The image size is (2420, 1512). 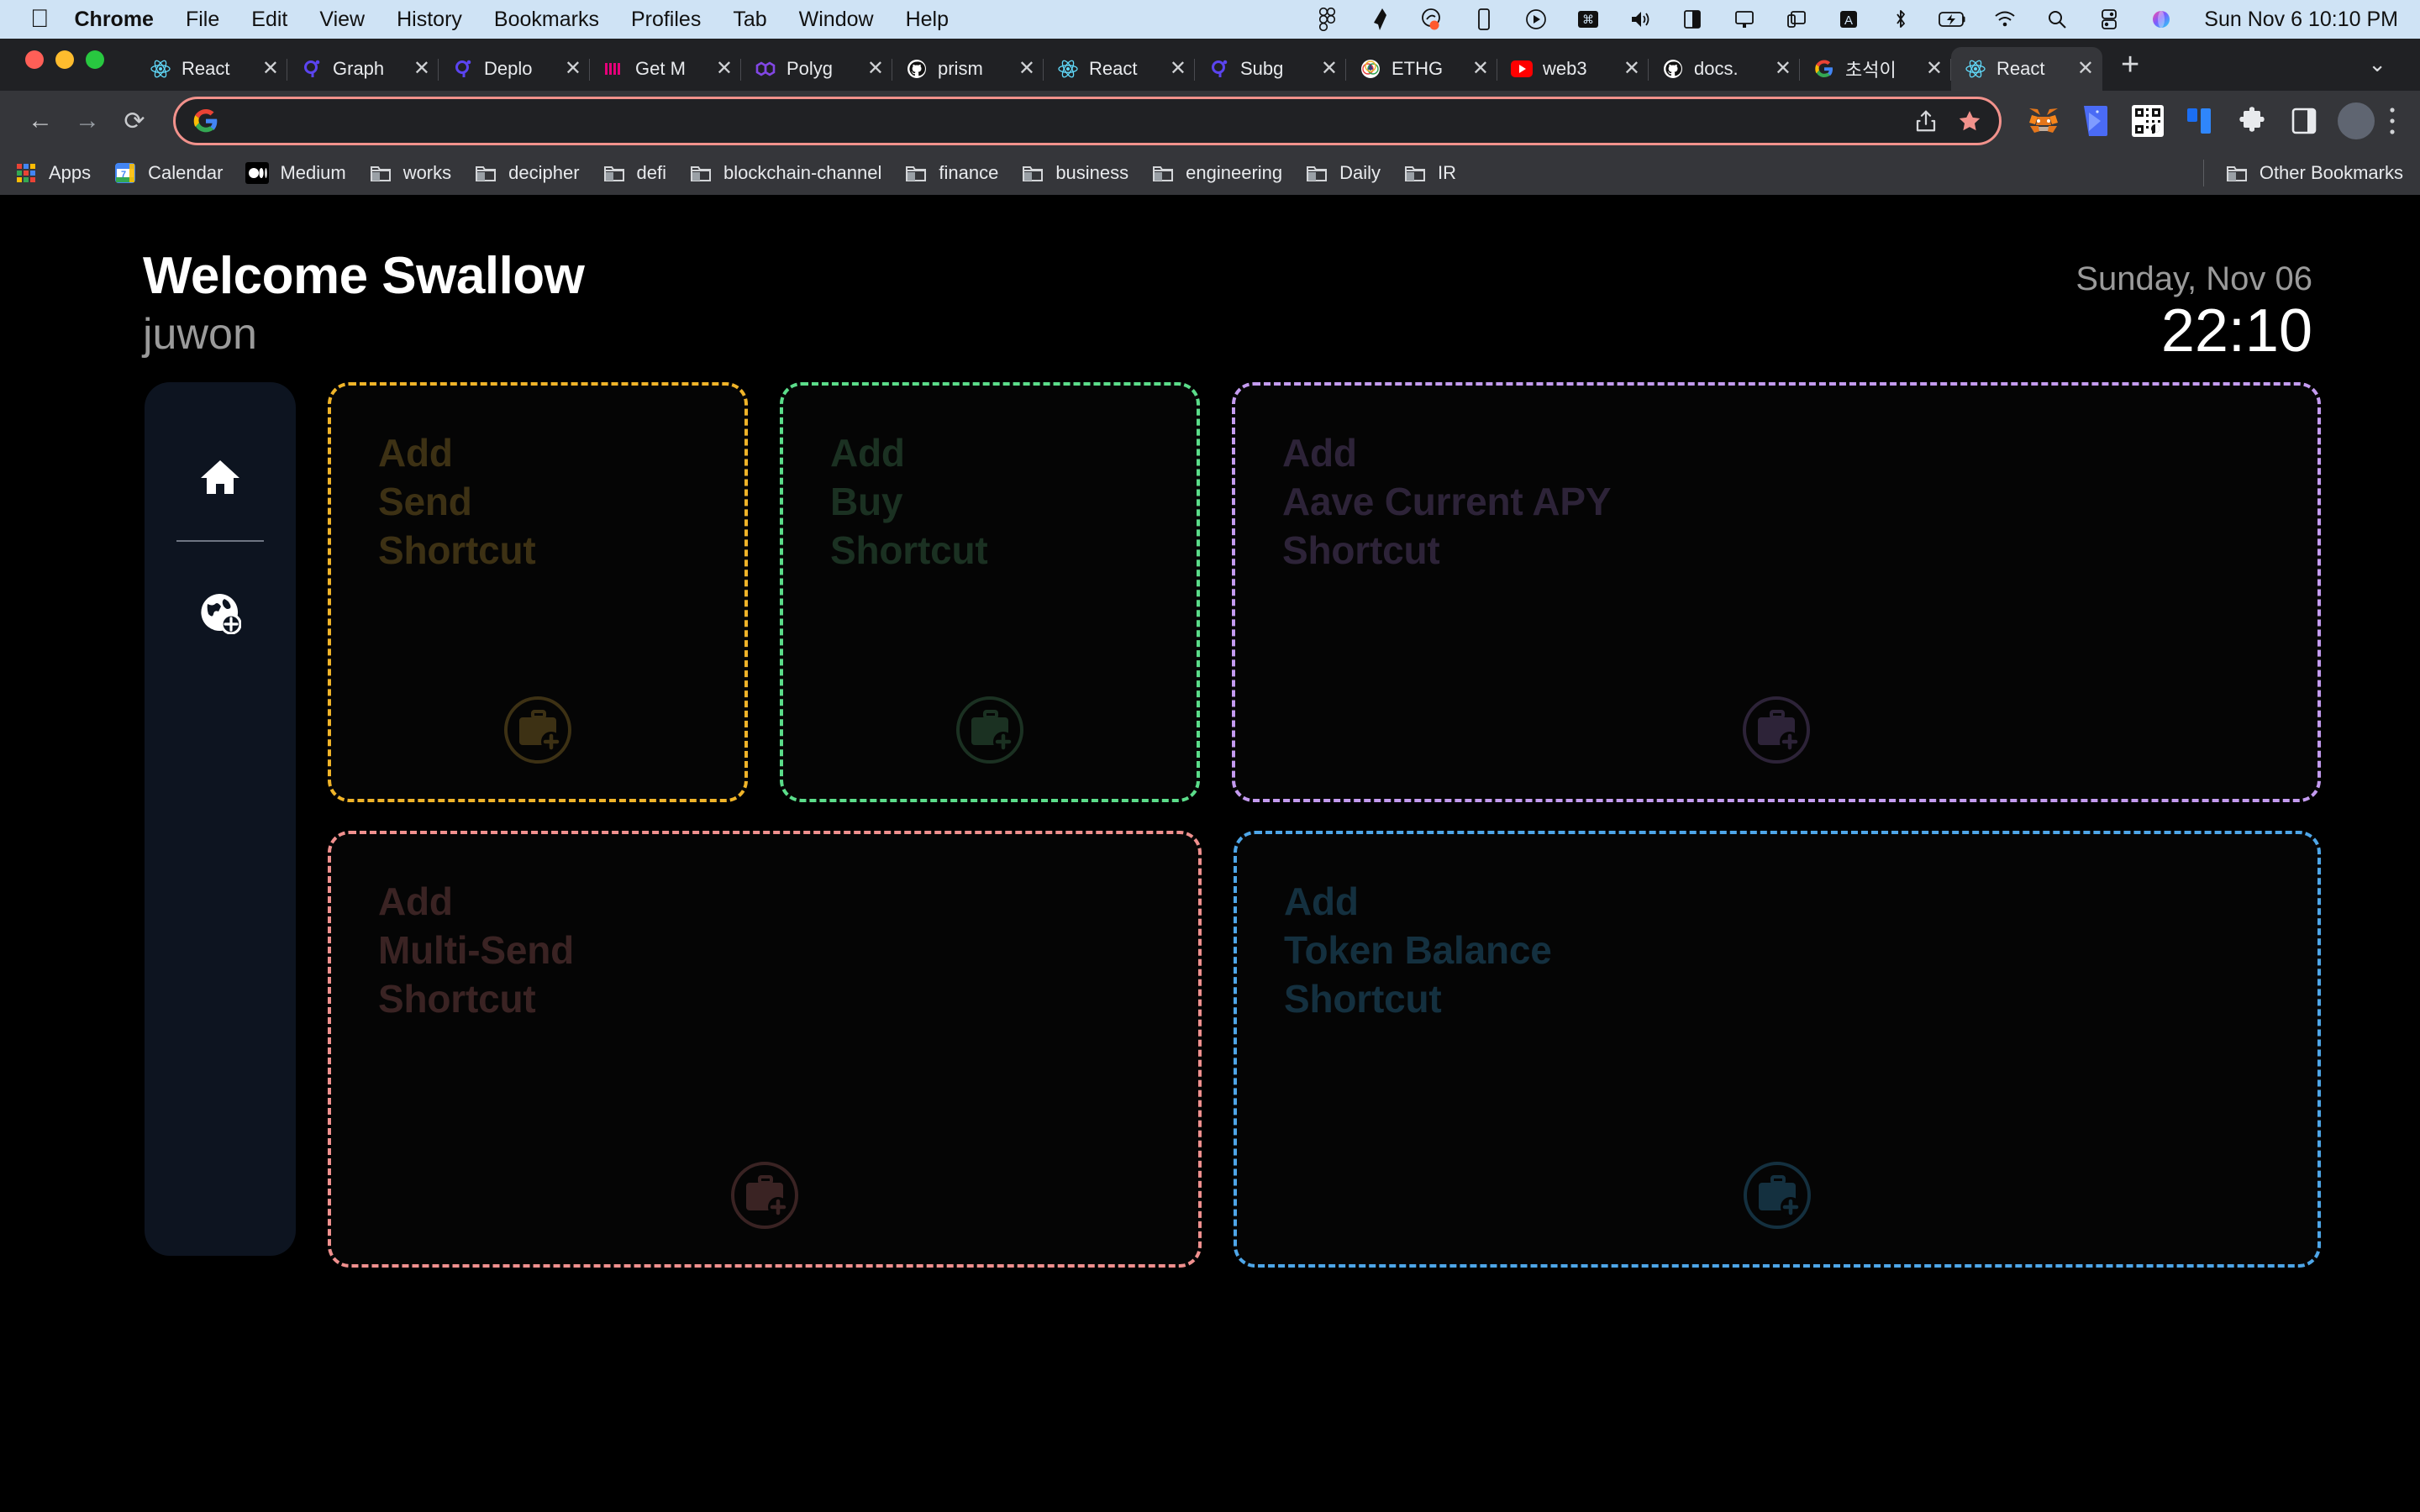 What do you see at coordinates (634, 173) in the screenshot?
I see `bookmark-defi: defi` at bounding box center [634, 173].